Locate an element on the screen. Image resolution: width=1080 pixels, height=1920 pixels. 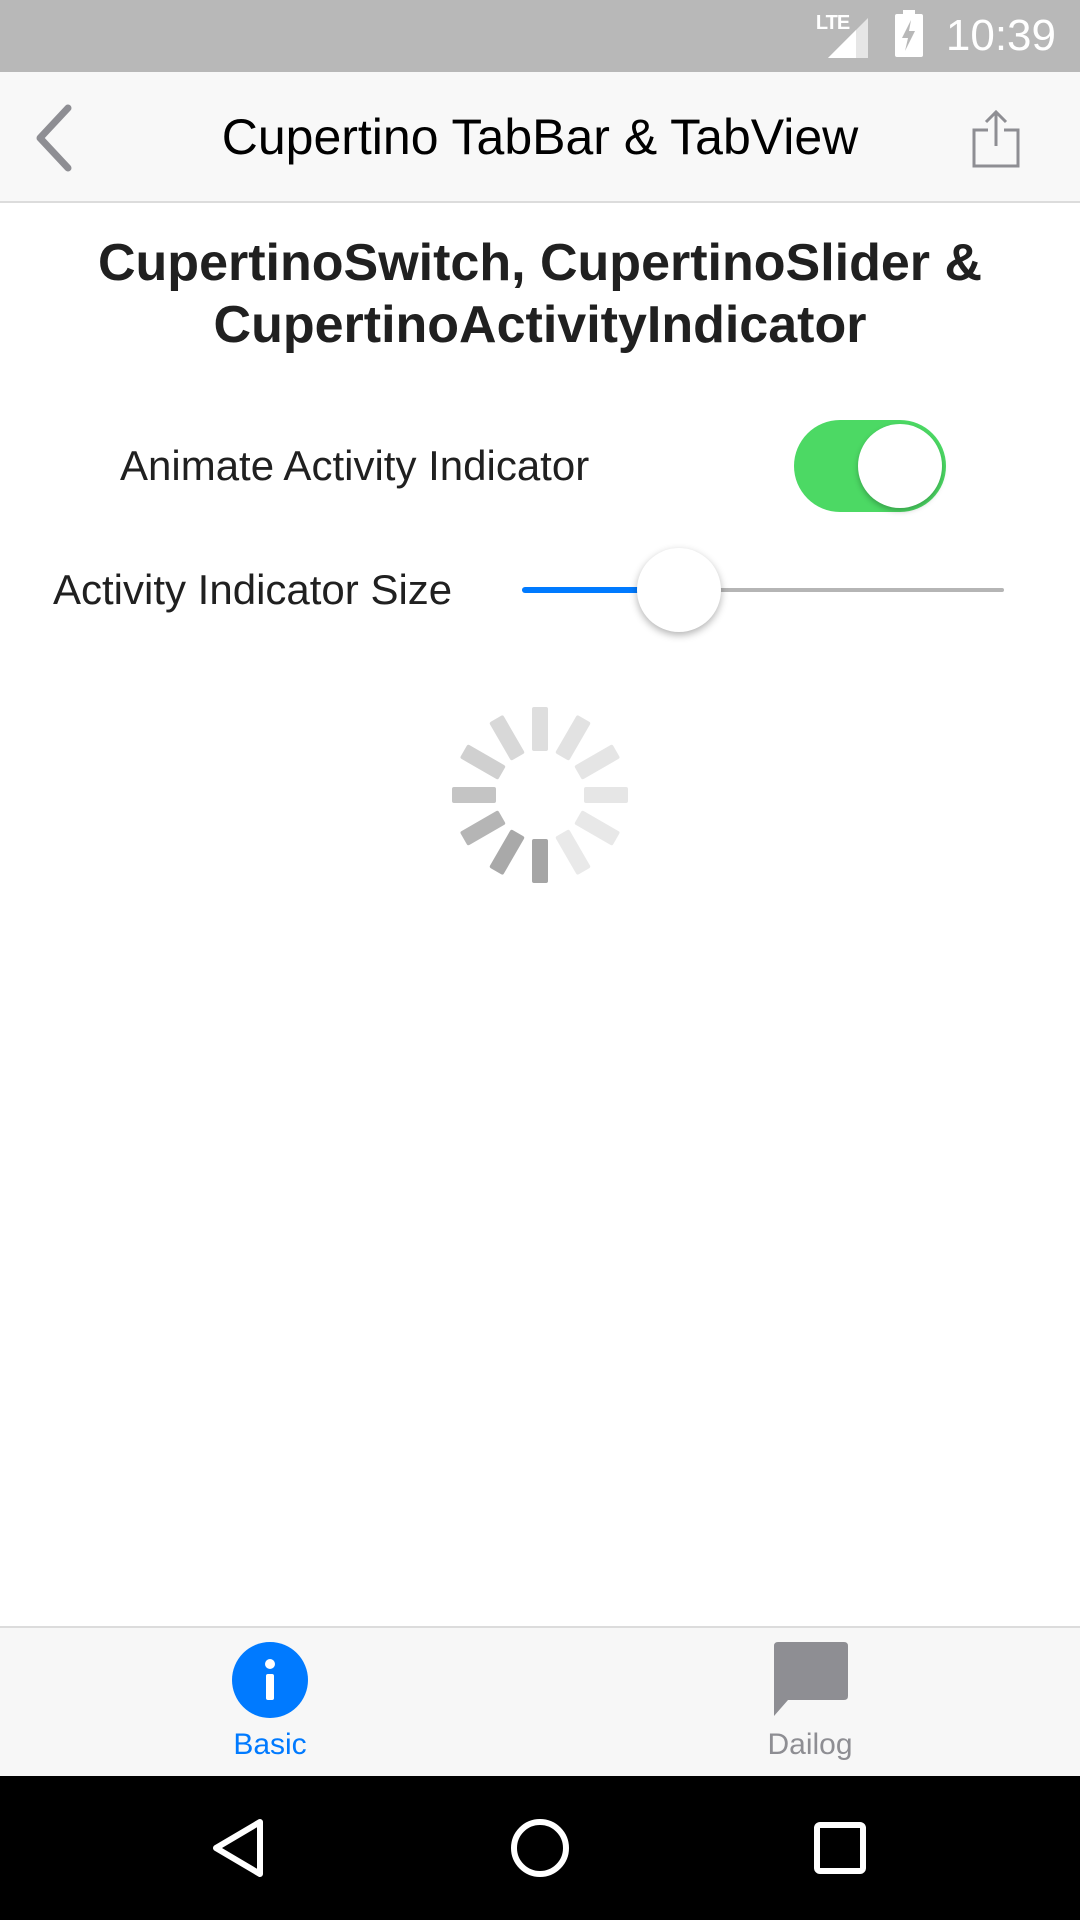
navigation-bar: Cupertino TabBar & TabView is located at coordinates (540, 137).